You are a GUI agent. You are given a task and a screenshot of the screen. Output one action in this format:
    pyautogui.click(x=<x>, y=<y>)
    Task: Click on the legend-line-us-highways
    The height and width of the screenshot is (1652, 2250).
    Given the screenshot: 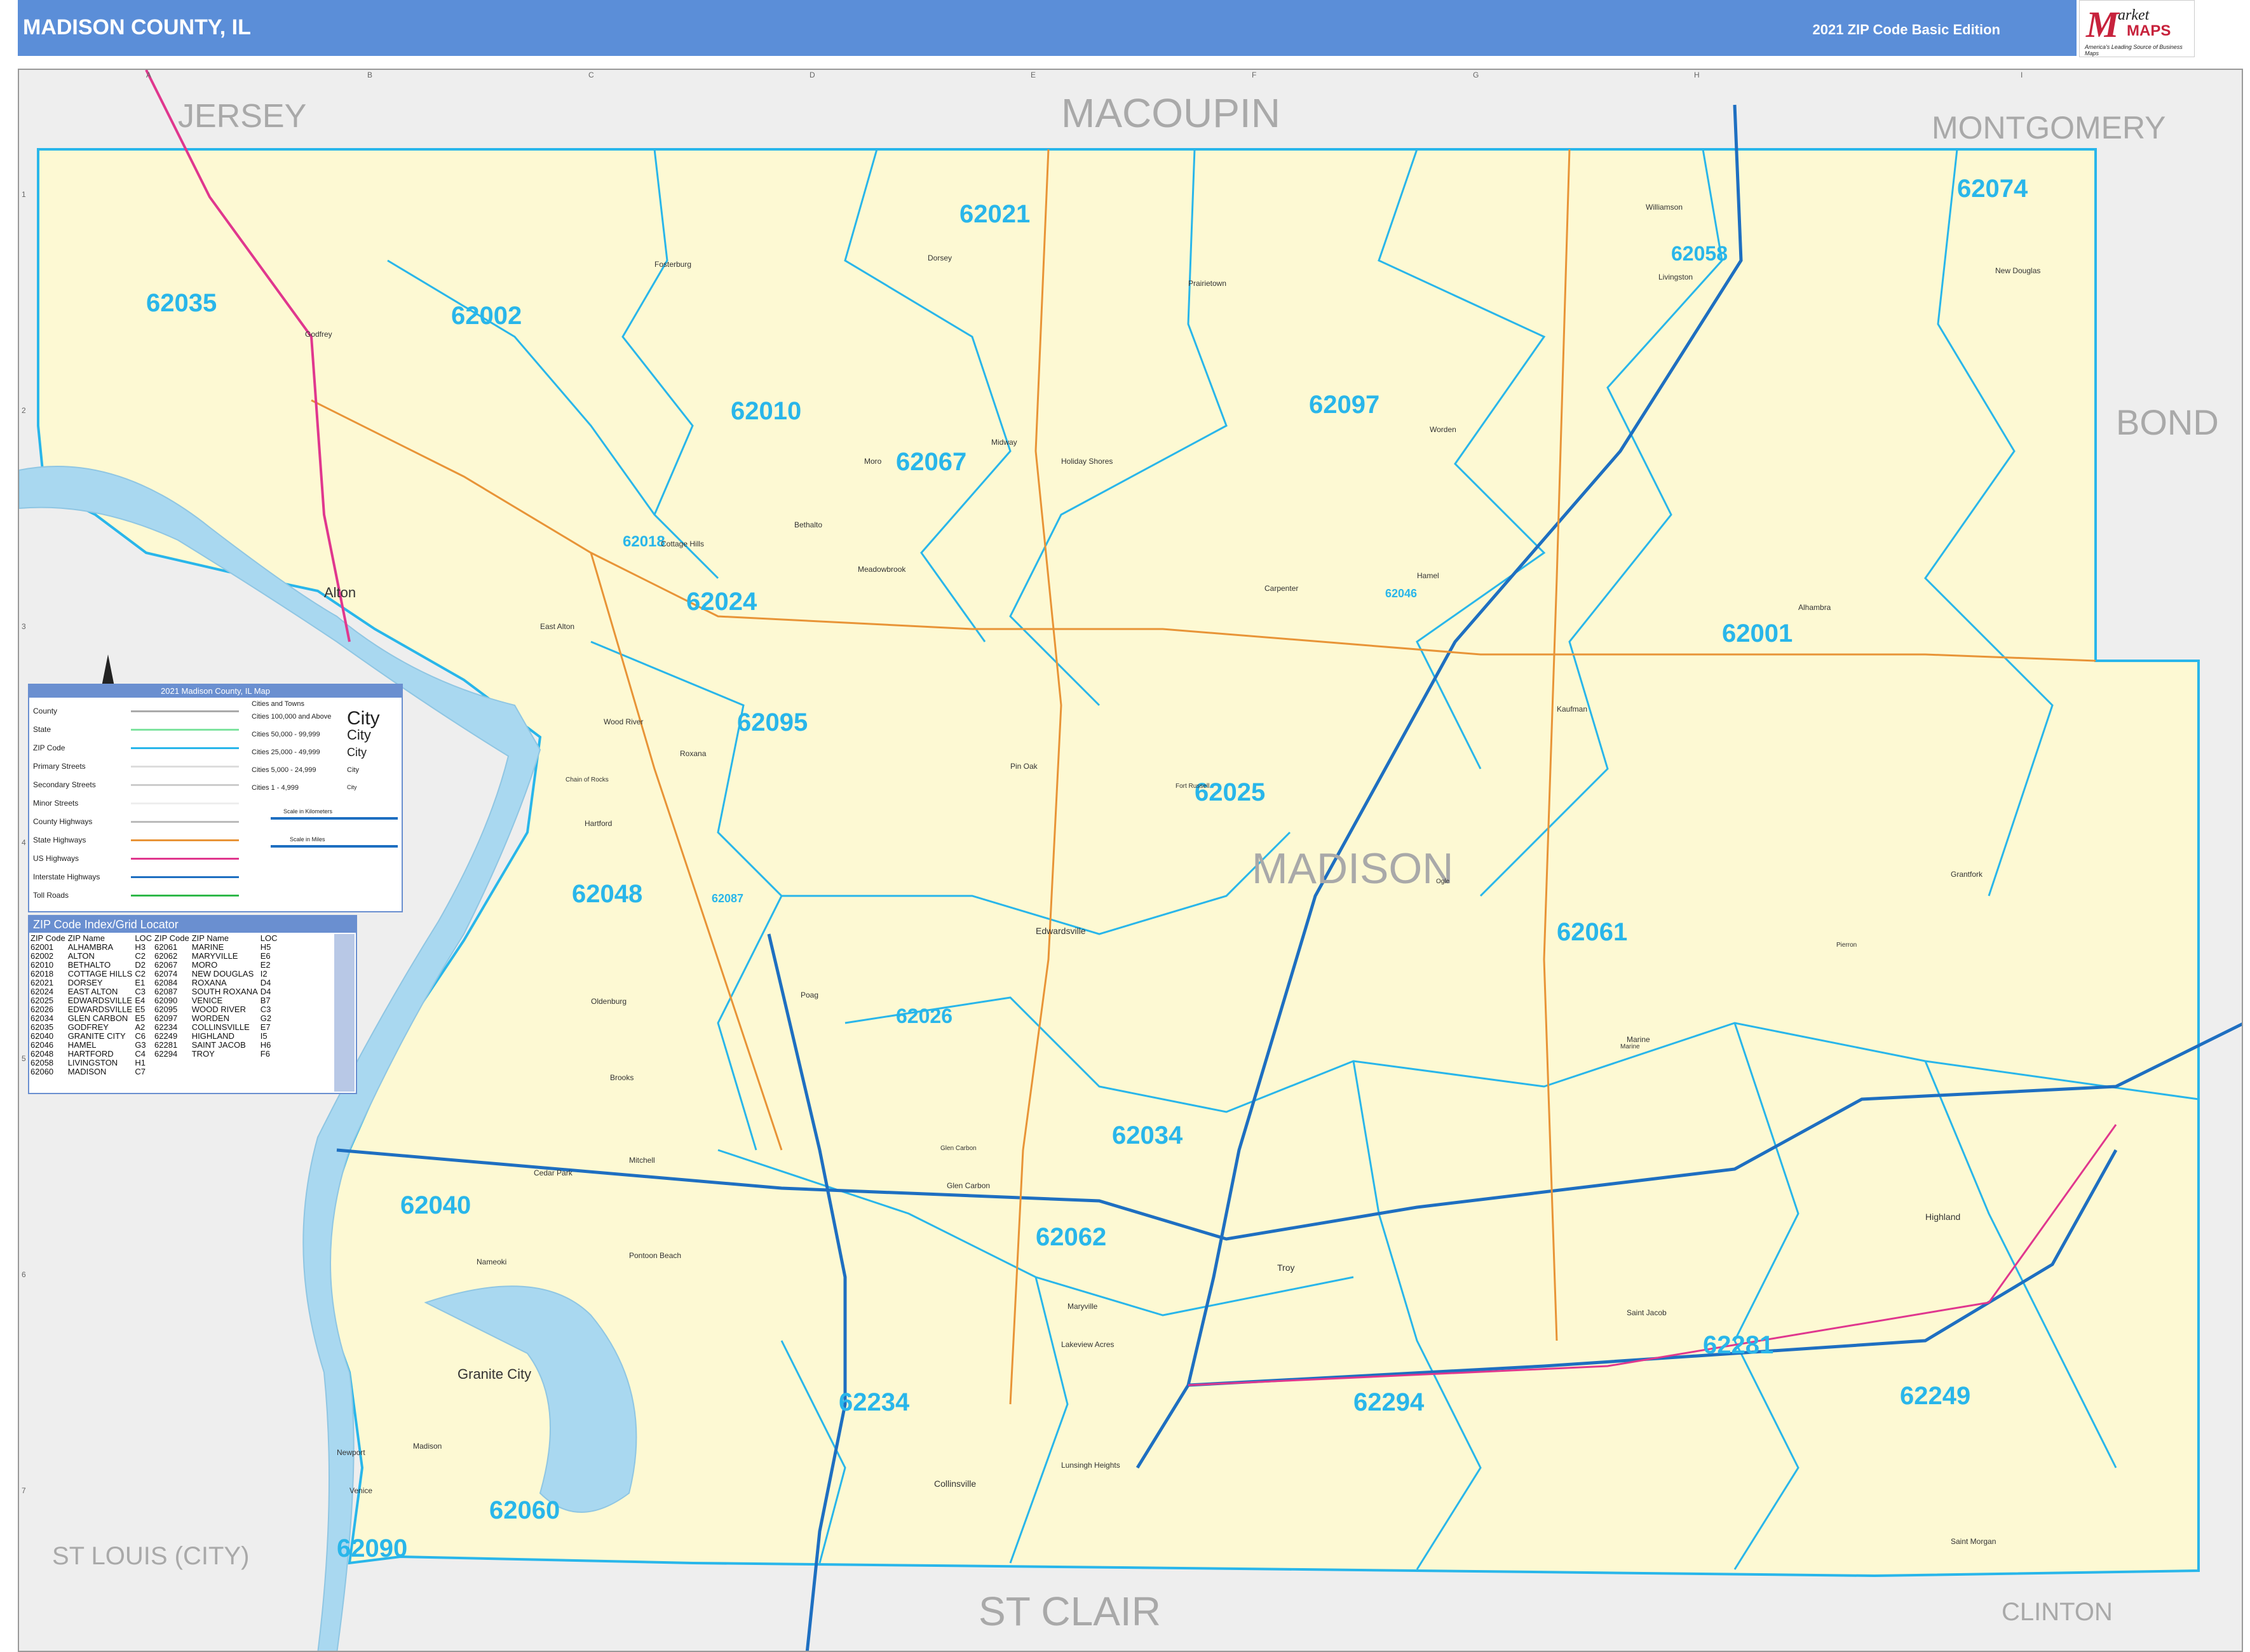 What is the action you would take?
    pyautogui.click(x=185, y=859)
    